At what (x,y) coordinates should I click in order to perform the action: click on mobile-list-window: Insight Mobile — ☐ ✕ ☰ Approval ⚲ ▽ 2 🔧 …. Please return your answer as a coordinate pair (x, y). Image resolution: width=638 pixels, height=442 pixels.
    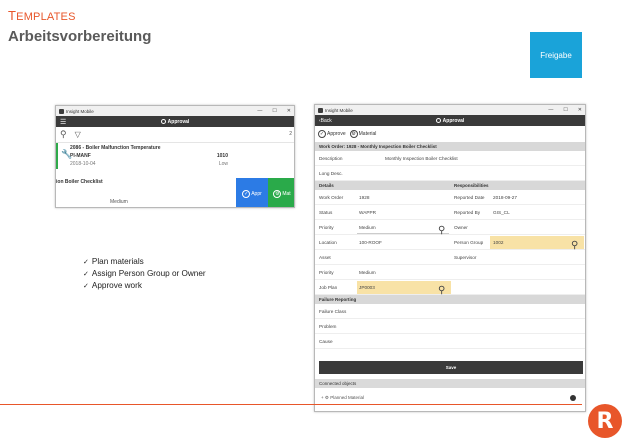
    Looking at the image, I should click on (175, 156).